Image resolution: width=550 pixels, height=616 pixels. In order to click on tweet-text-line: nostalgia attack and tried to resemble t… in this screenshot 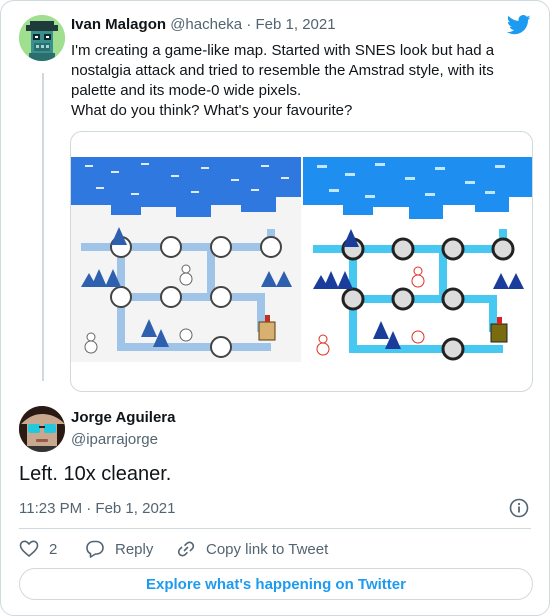, I will do `click(282, 70)`.